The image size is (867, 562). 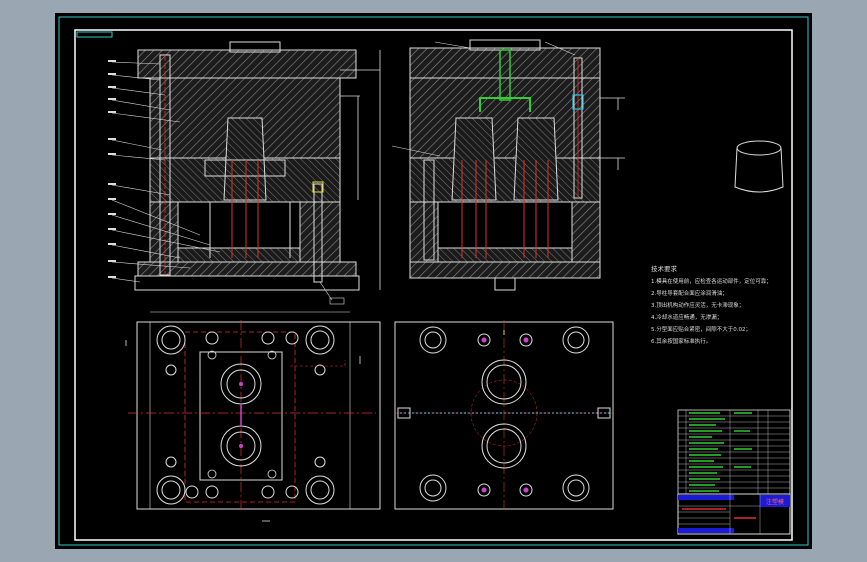 I want to click on tech-note-line: 2.导柱导套配合面应涂润滑油；, so click(x=689, y=293).